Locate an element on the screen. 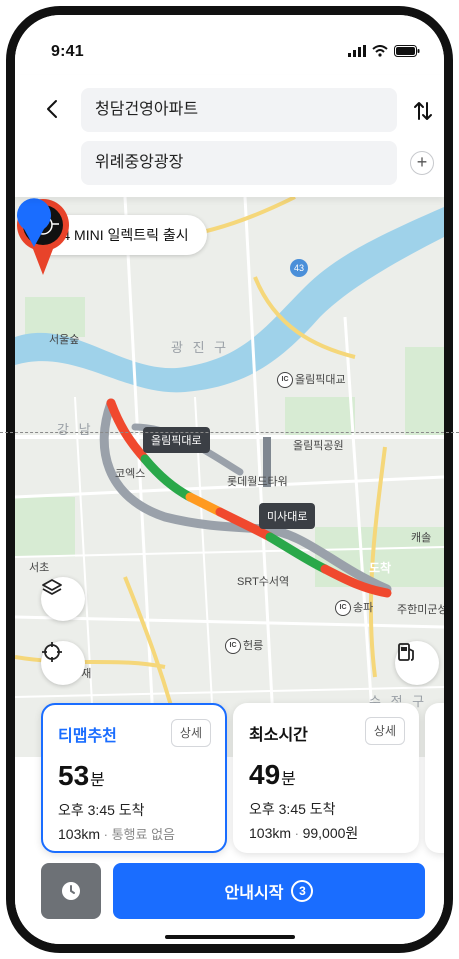  chevron-left-icon is located at coordinates (53, 109).